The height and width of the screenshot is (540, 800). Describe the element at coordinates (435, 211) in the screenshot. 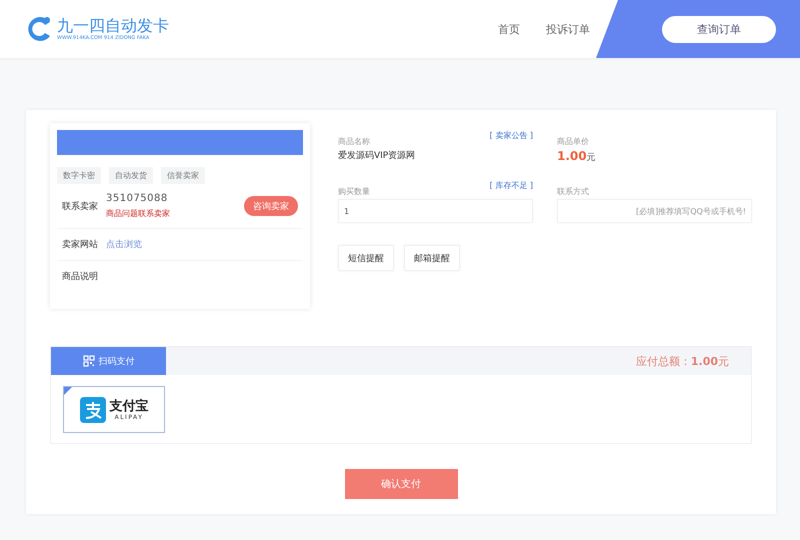

I see `quantity-field: 1` at that location.